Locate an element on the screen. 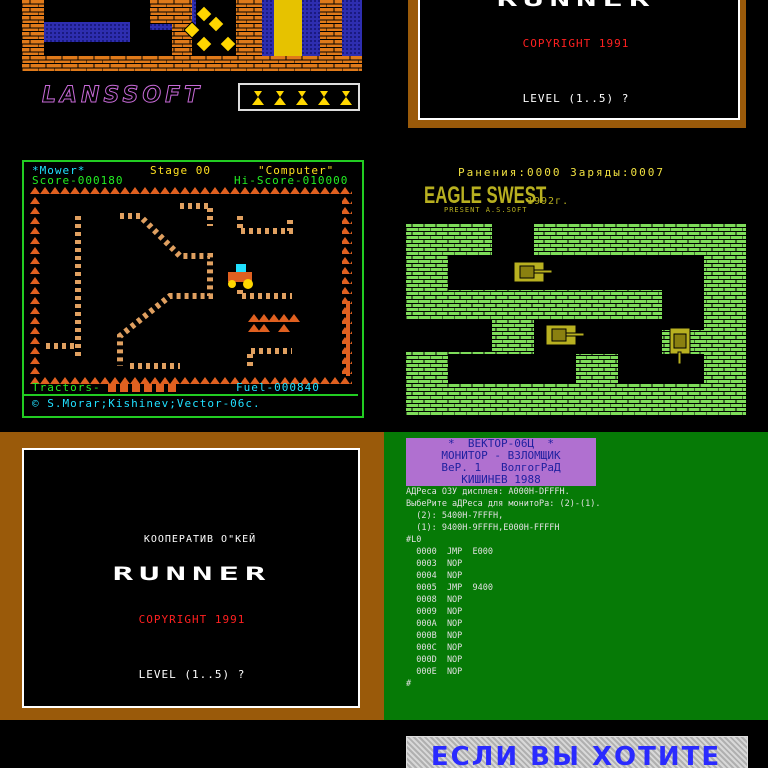 This screenshot has width=768, height=768. bottom-right-screen: ЕСЛИ ВЫ ХОТИТЕ is located at coordinates (576, 744).